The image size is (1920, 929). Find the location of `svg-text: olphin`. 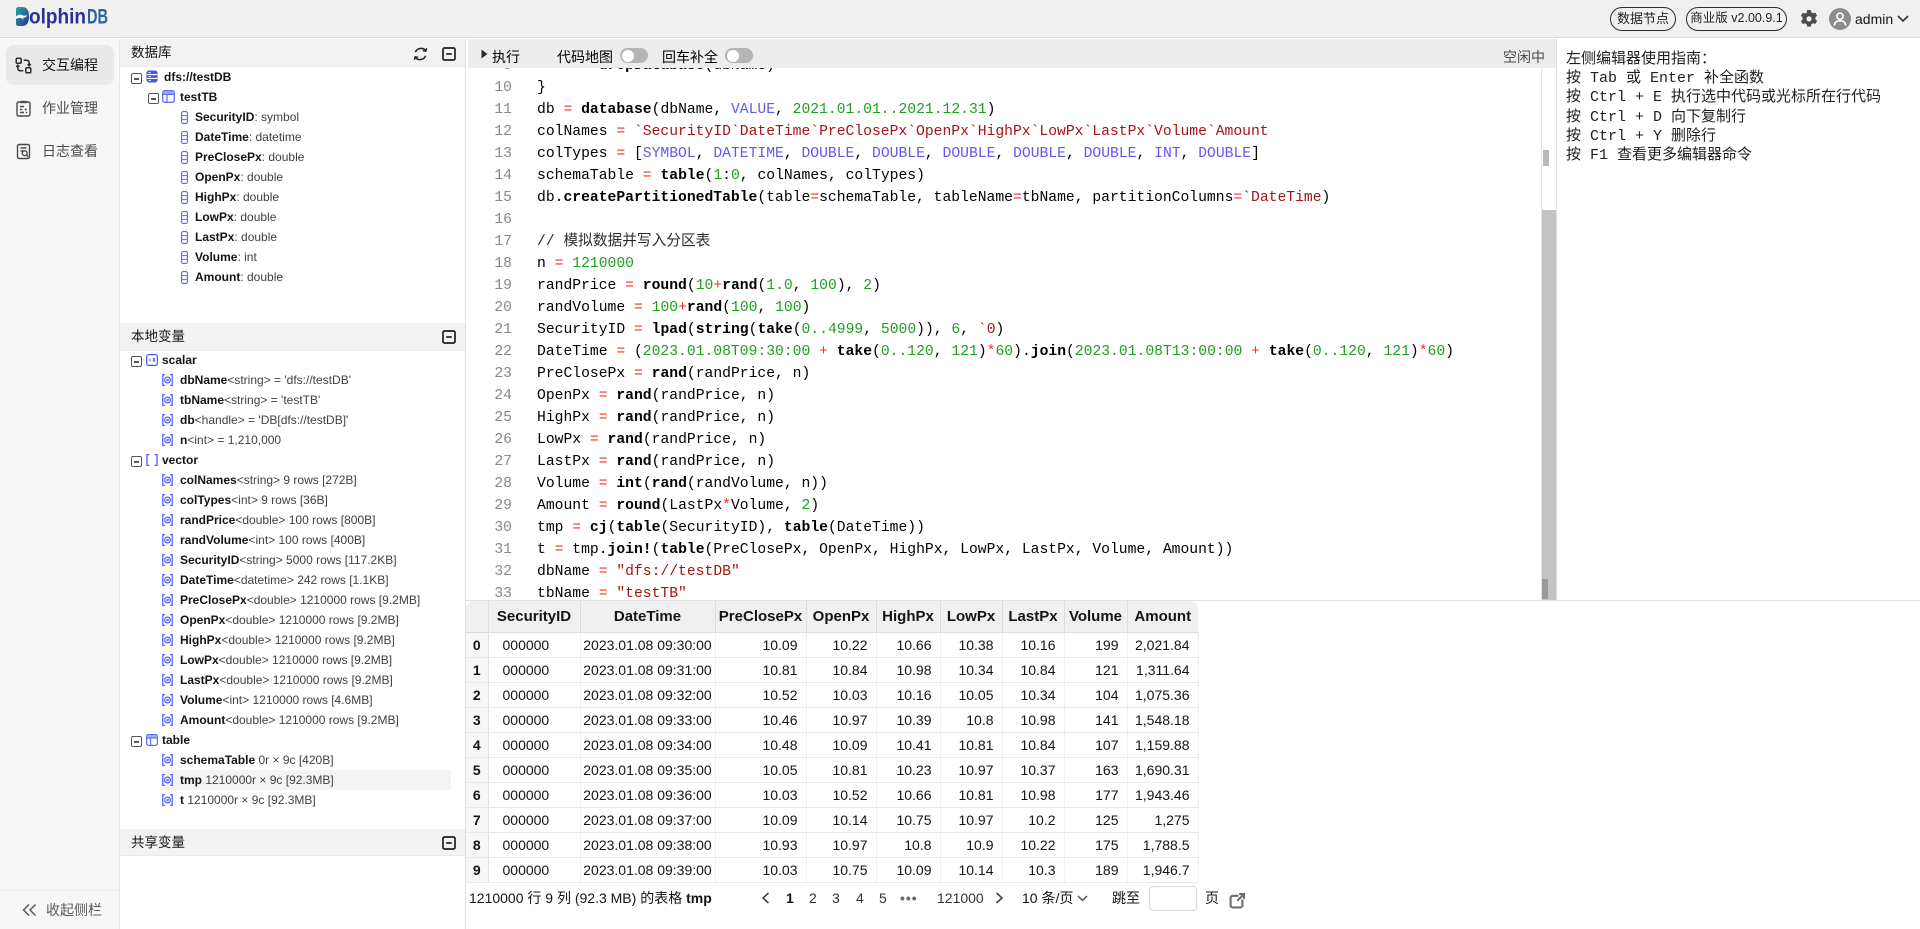

svg-text: olphin is located at coordinates (57, 17).